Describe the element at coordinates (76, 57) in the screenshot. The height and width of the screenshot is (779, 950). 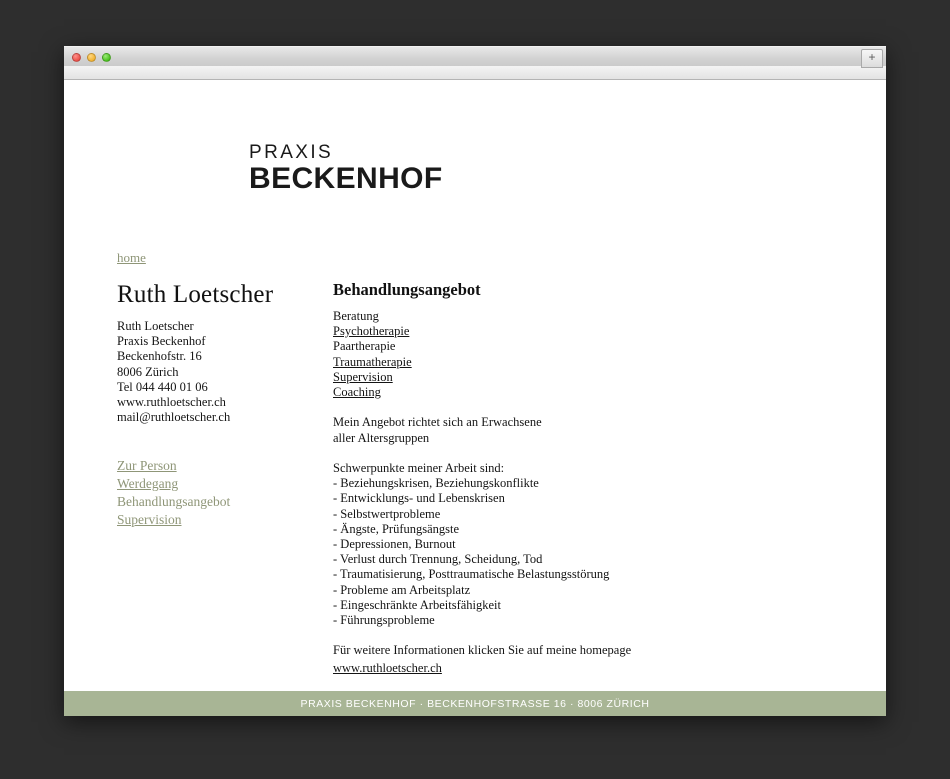
I see `close-button` at that location.